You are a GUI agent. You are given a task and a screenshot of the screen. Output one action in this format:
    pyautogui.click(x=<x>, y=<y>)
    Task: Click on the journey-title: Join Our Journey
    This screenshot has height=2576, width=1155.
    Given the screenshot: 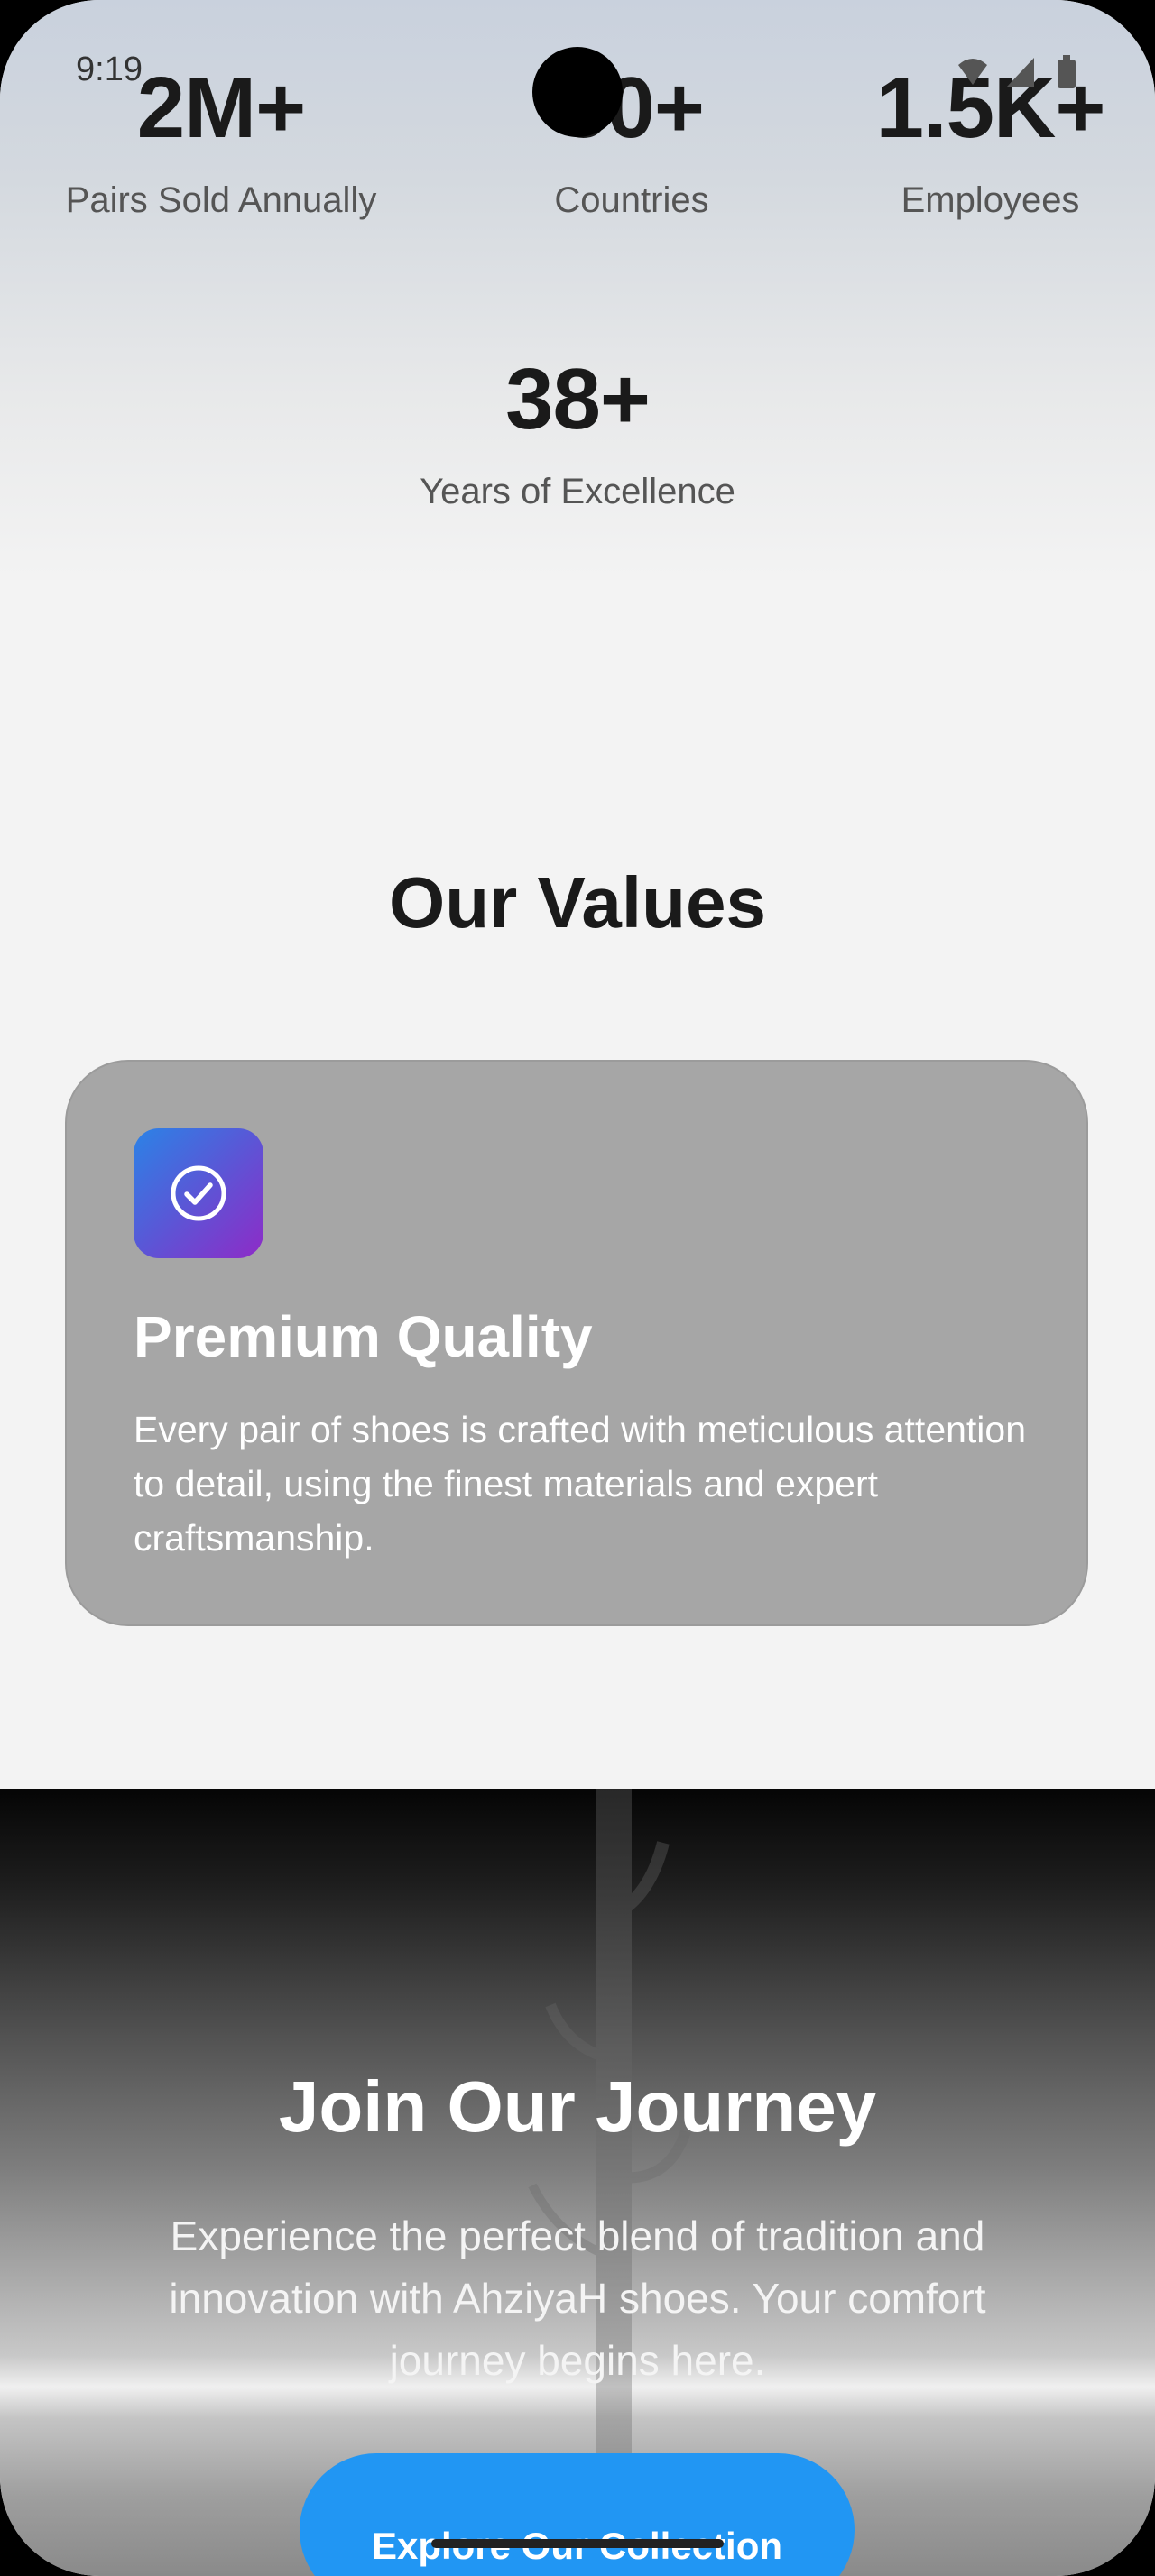 What is the action you would take?
    pyautogui.click(x=577, y=2106)
    